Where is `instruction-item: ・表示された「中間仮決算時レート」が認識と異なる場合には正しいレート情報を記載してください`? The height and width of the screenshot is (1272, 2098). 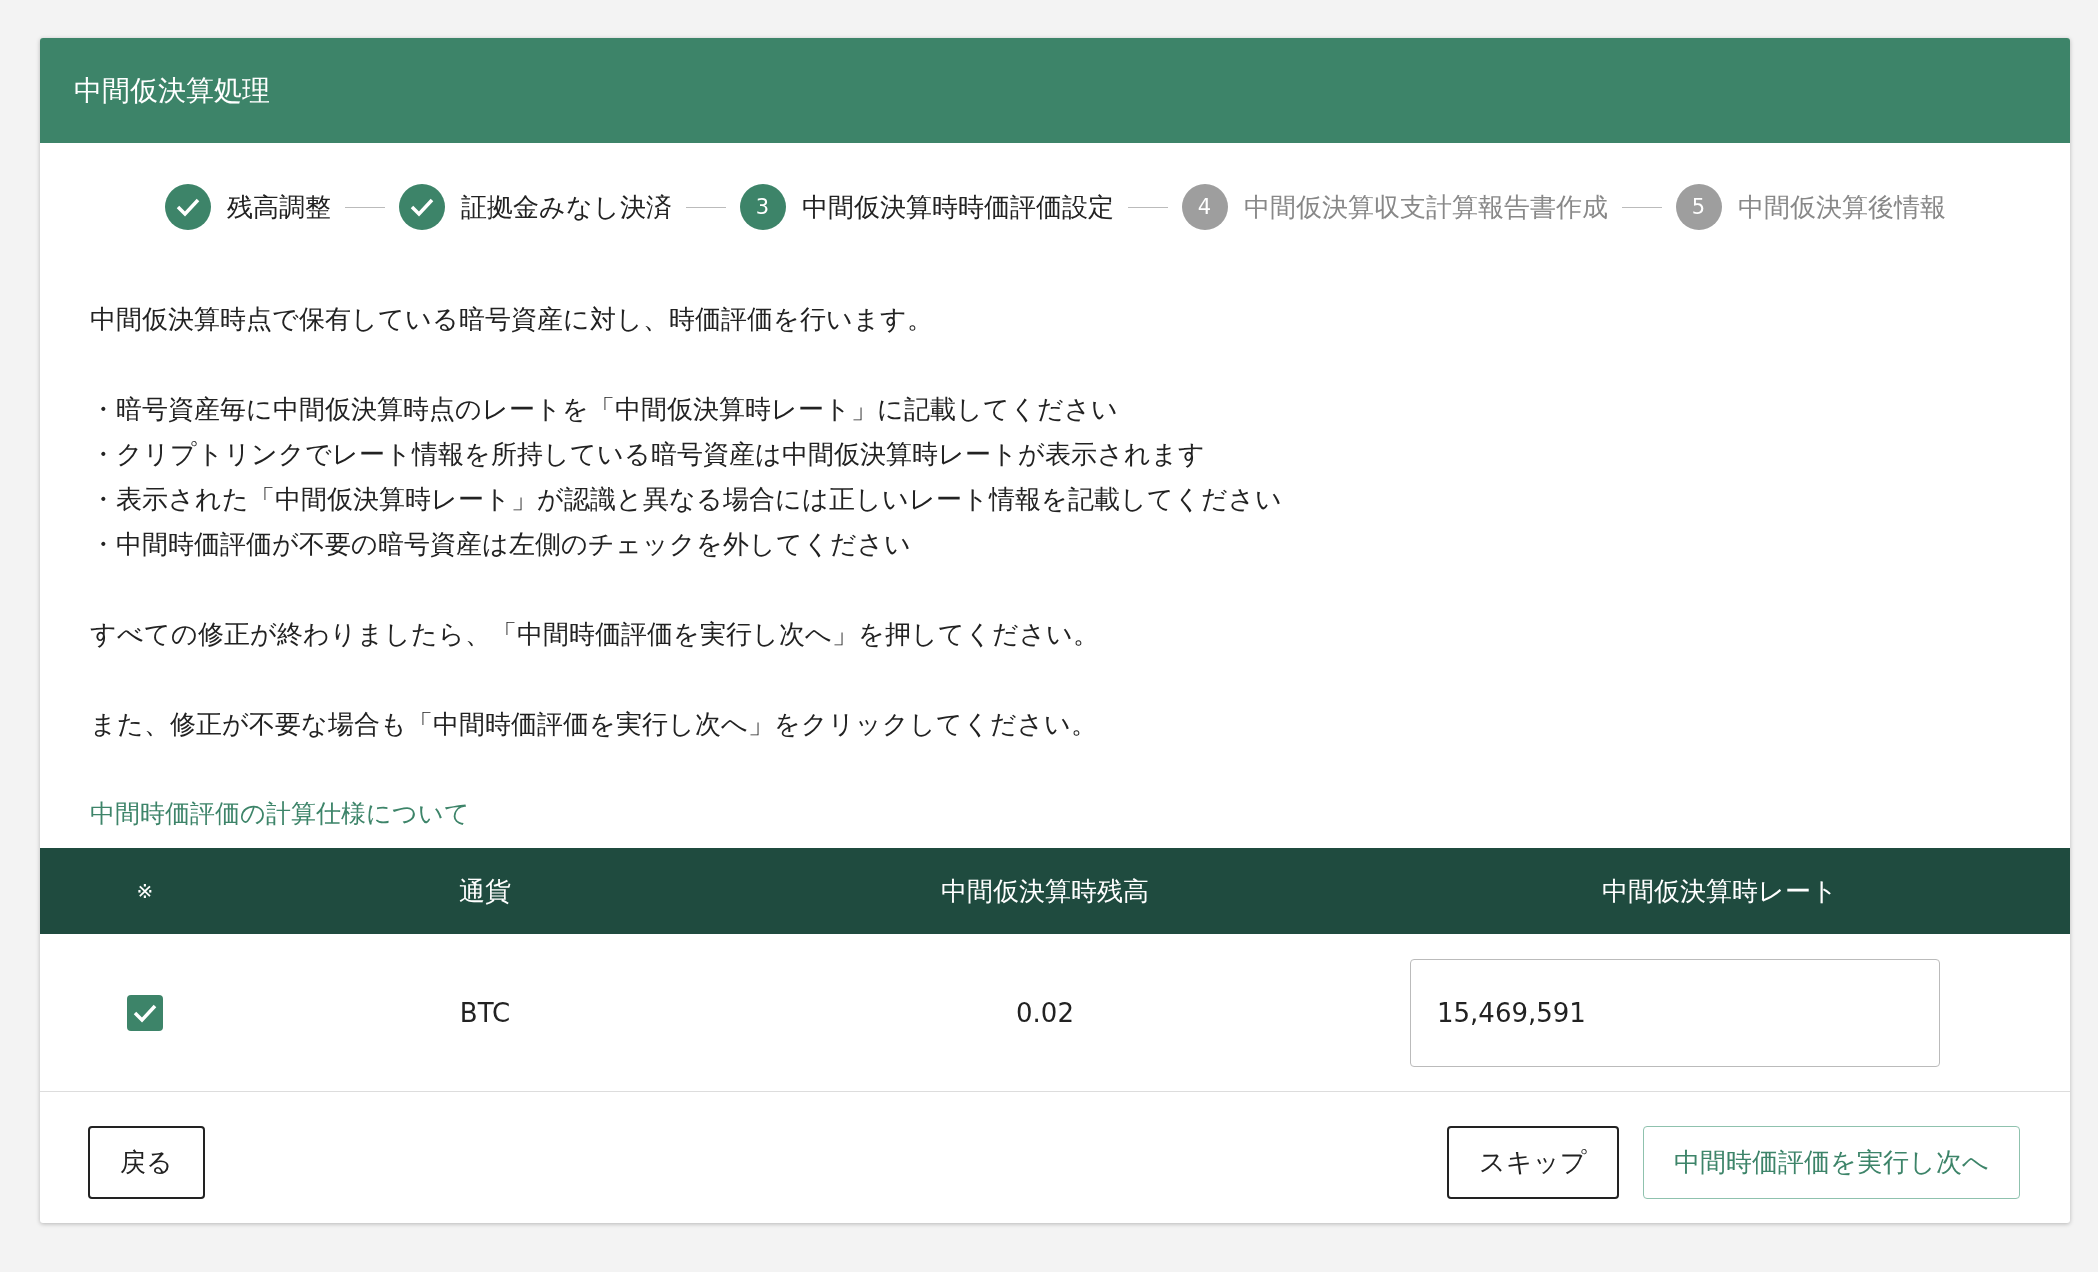 instruction-item: ・表示された「中間仮決算時レート」が認識と異なる場合には正しいレート情報を記載してください is located at coordinates (686, 499).